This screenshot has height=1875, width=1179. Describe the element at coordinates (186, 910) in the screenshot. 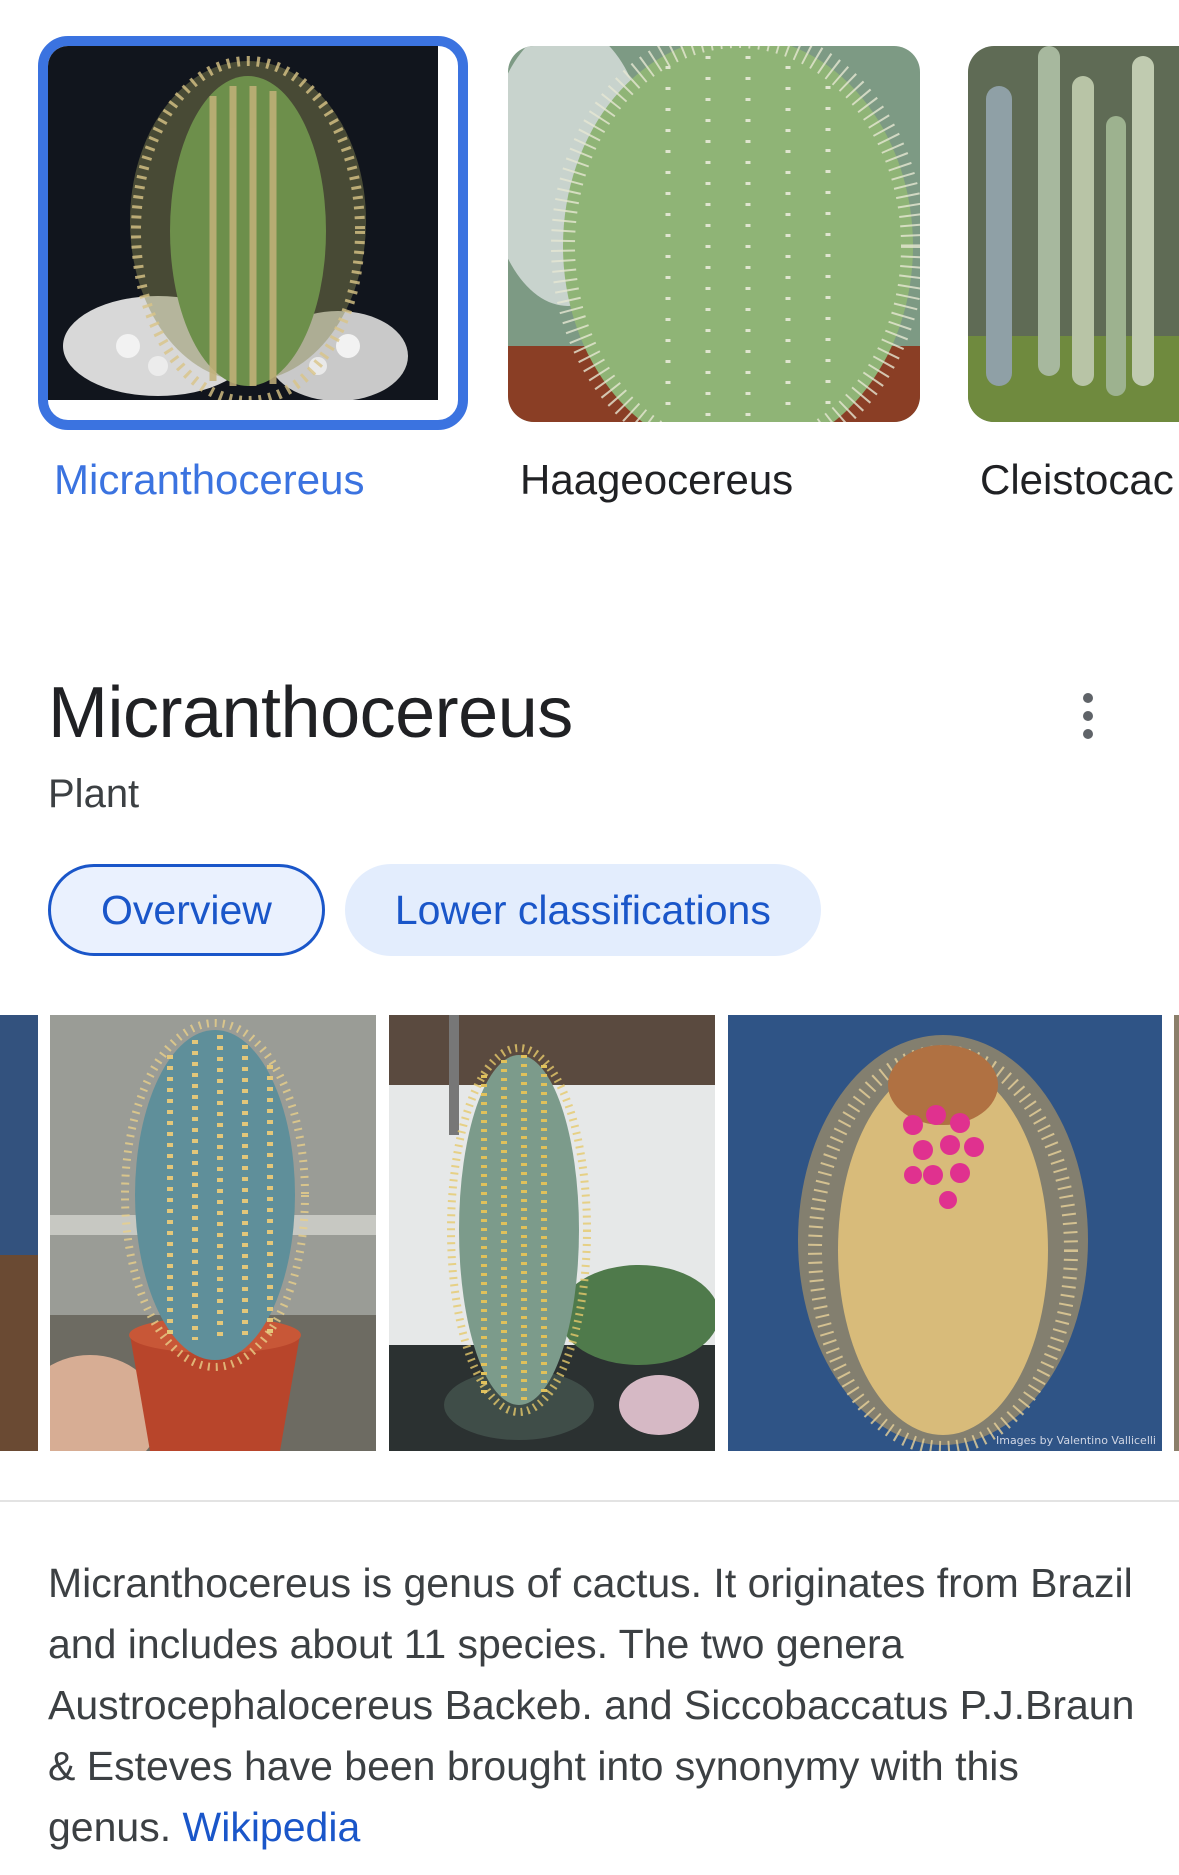

I see `tab-overview: Overview` at that location.